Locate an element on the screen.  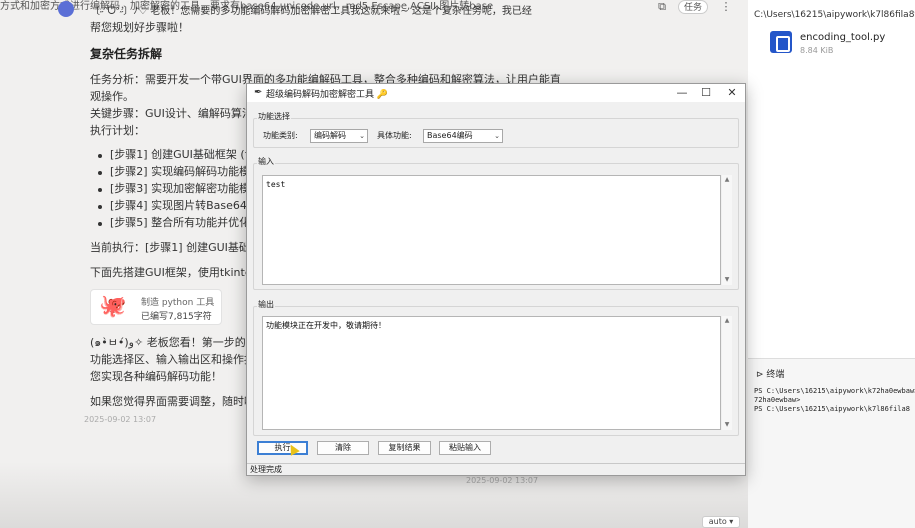
category-select-value: 编码解码 is located at coordinates (330, 135).